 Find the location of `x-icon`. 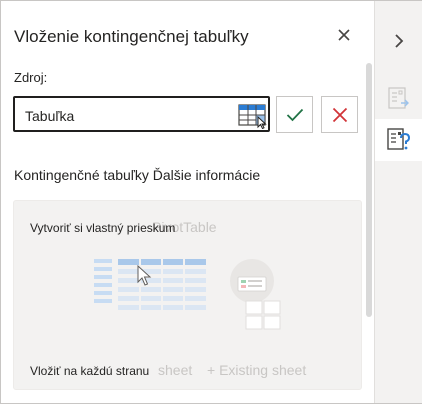

x-icon is located at coordinates (339, 114).